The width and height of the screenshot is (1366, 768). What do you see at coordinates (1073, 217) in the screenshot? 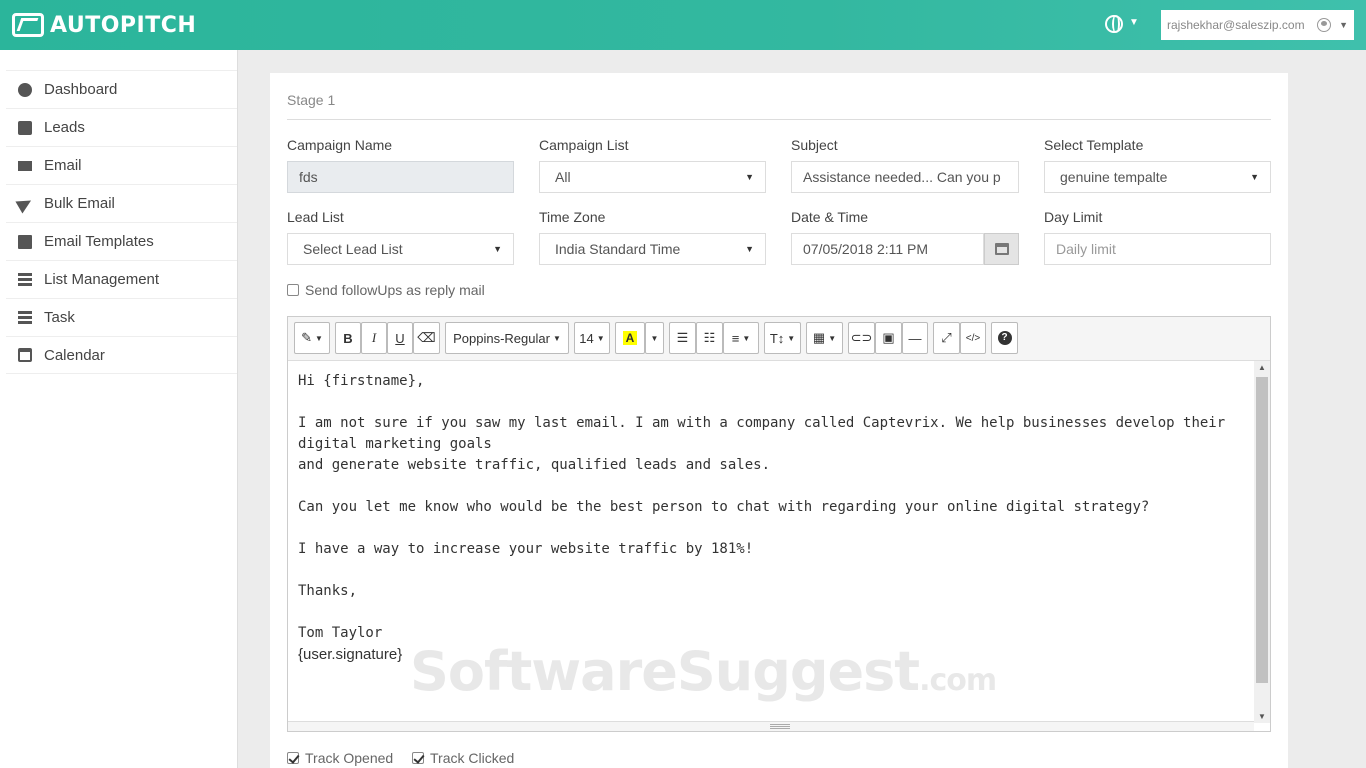
I see `day-limit-label: Day Limit` at bounding box center [1073, 217].